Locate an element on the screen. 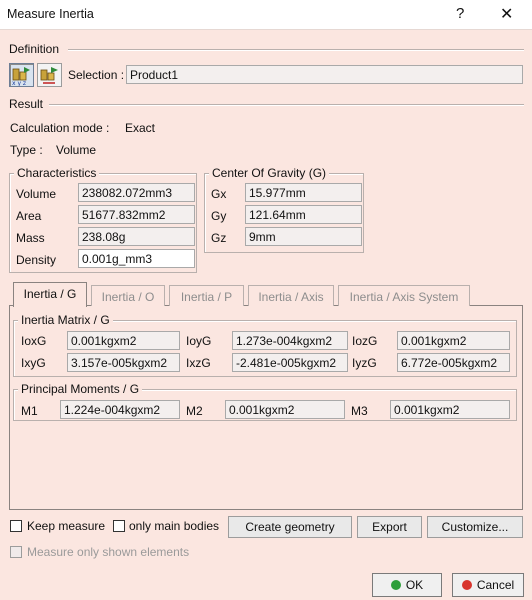 The width and height of the screenshot is (532, 600). gz-label: Gz is located at coordinates (219, 238).